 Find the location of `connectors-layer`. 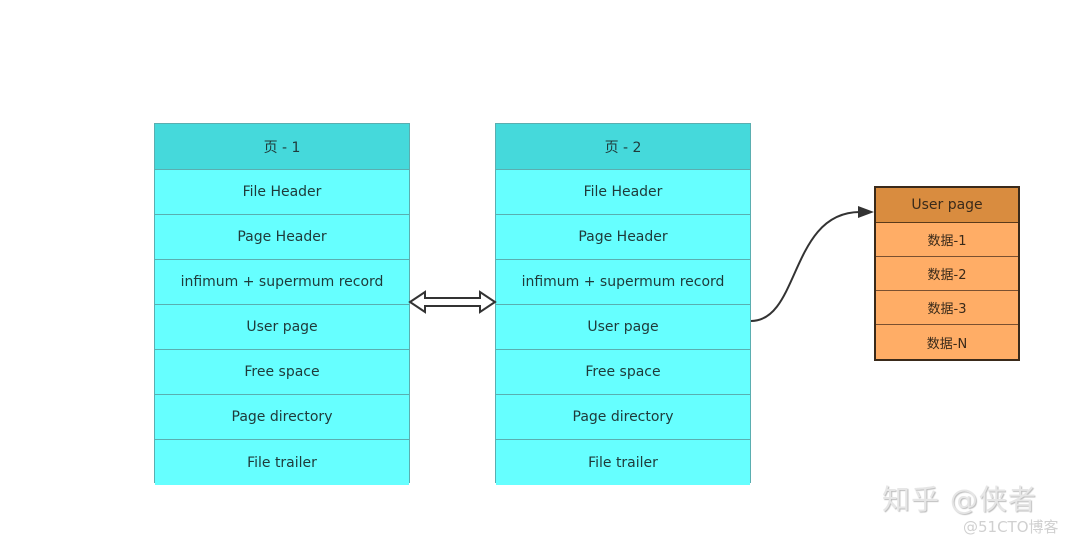

connectors-layer is located at coordinates (641, 264).